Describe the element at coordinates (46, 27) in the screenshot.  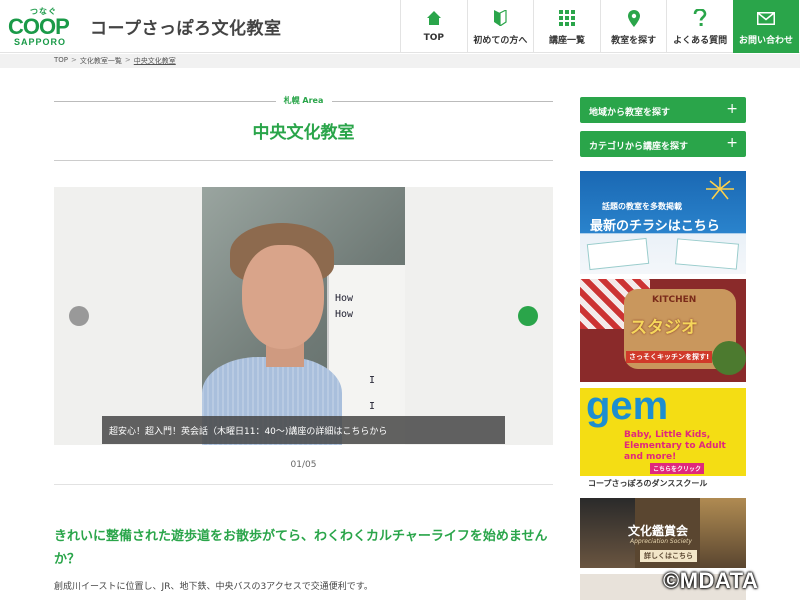
I see `coop-sapporo-logo: つなぐ COOP SAPPORO` at that location.